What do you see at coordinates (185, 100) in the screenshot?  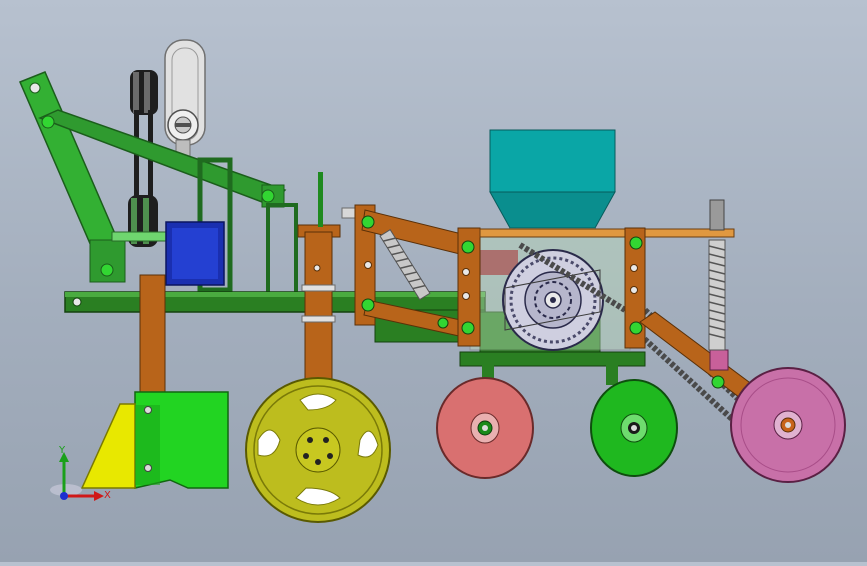 I see `blower-fan` at bounding box center [185, 100].